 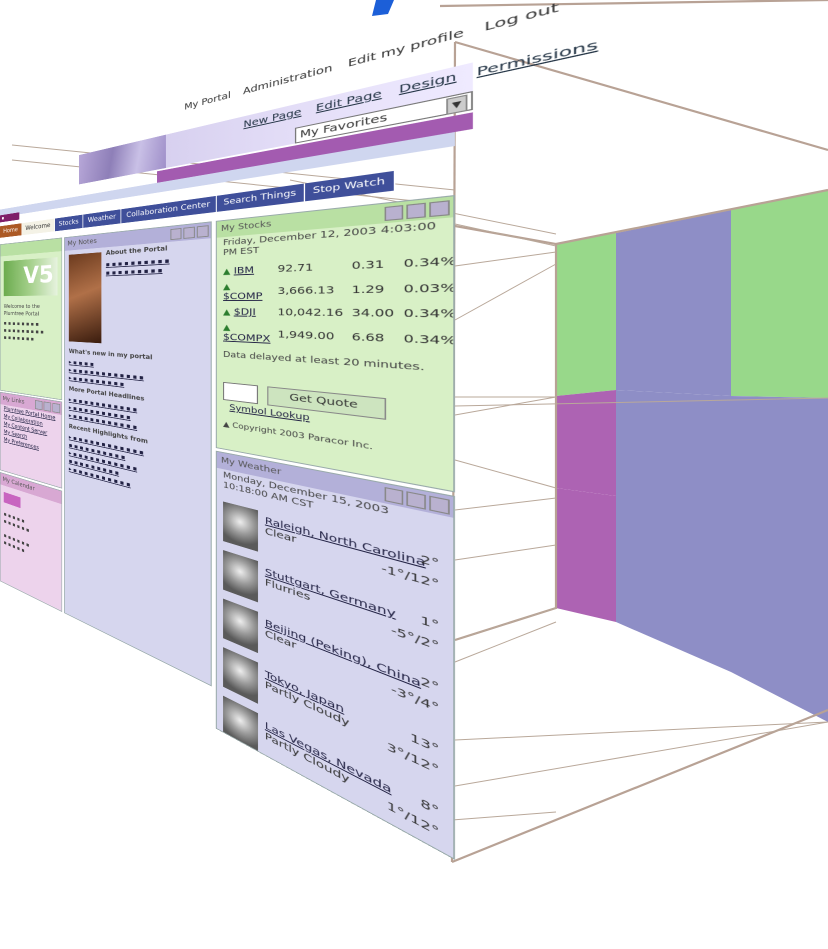 I want to click on top-link-edit-profile: Edit my profile, so click(x=406, y=48).